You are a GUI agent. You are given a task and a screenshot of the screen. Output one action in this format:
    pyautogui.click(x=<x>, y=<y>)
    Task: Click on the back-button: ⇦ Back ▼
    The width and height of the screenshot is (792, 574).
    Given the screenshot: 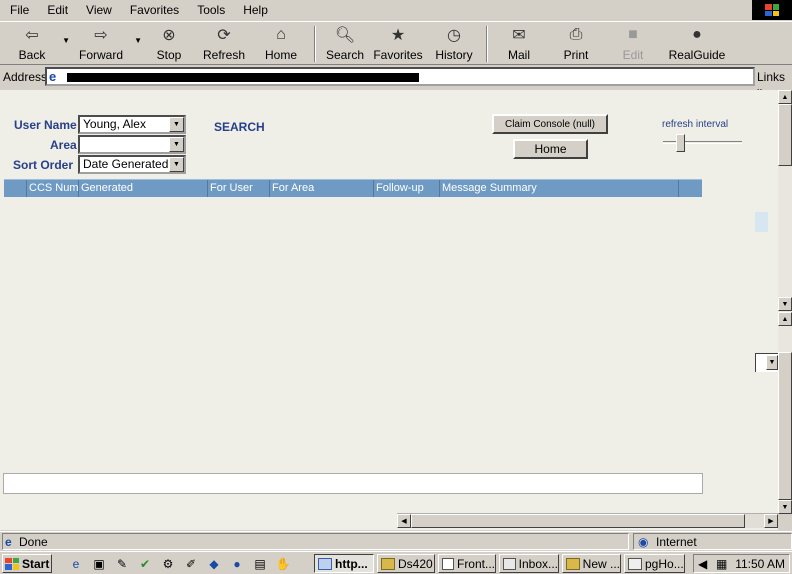 What is the action you would take?
    pyautogui.click(x=37, y=43)
    